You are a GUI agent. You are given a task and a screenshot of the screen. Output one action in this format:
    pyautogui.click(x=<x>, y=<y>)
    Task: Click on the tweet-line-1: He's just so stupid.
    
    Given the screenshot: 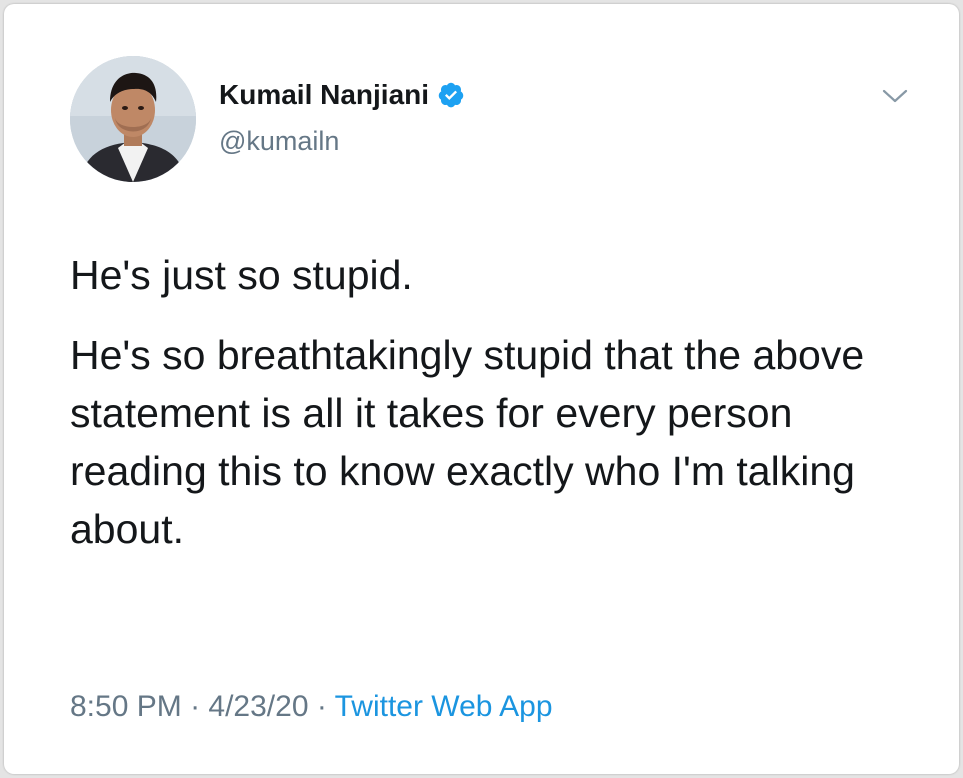 What is the action you would take?
    pyautogui.click(x=241, y=275)
    